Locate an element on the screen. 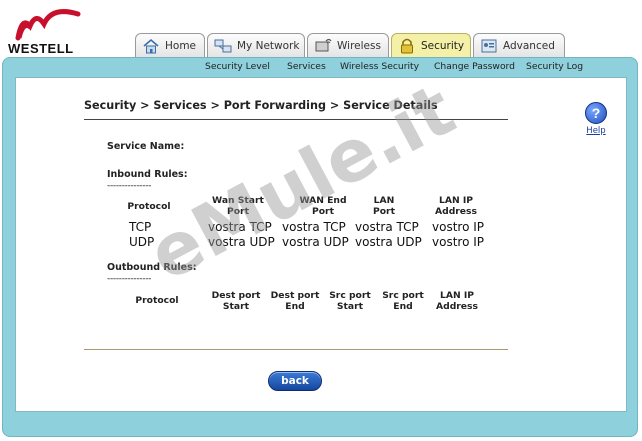 The width and height of the screenshot is (642, 441). inbound-row2-lan-port: vostra UDP is located at coordinates (388, 242).